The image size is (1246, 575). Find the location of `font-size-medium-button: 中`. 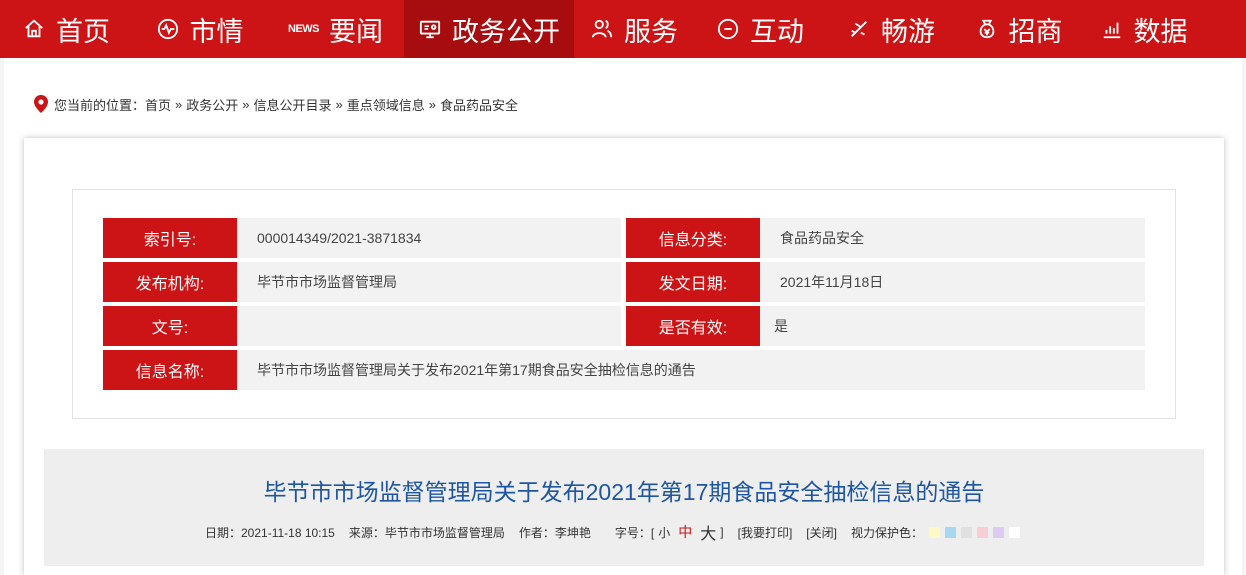

font-size-medium-button: 中 is located at coordinates (685, 532).